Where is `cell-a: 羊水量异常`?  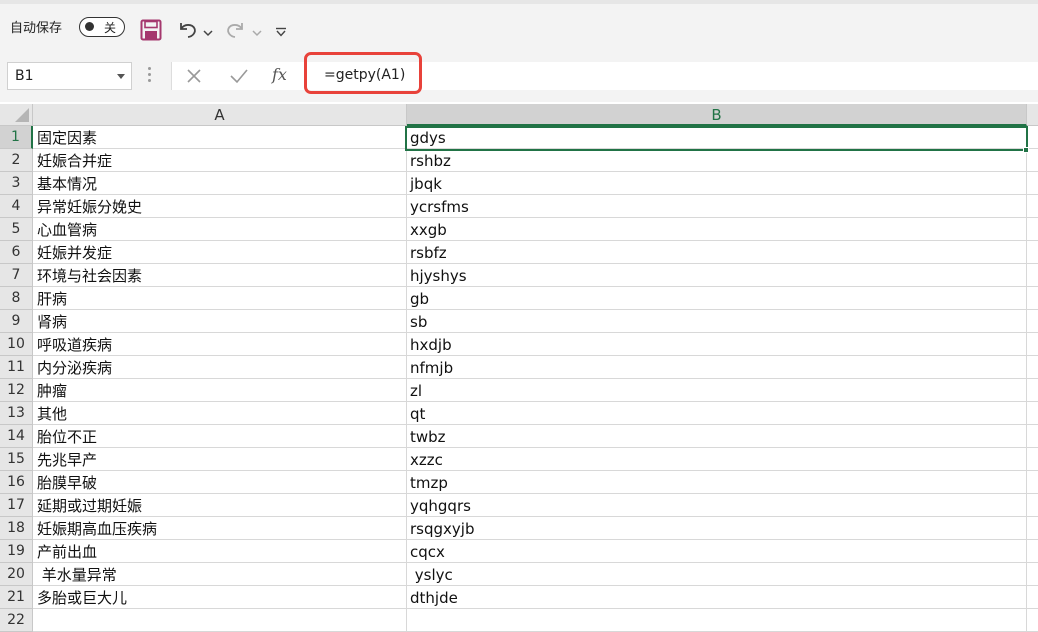 cell-a: 羊水量异常 is located at coordinates (220, 574).